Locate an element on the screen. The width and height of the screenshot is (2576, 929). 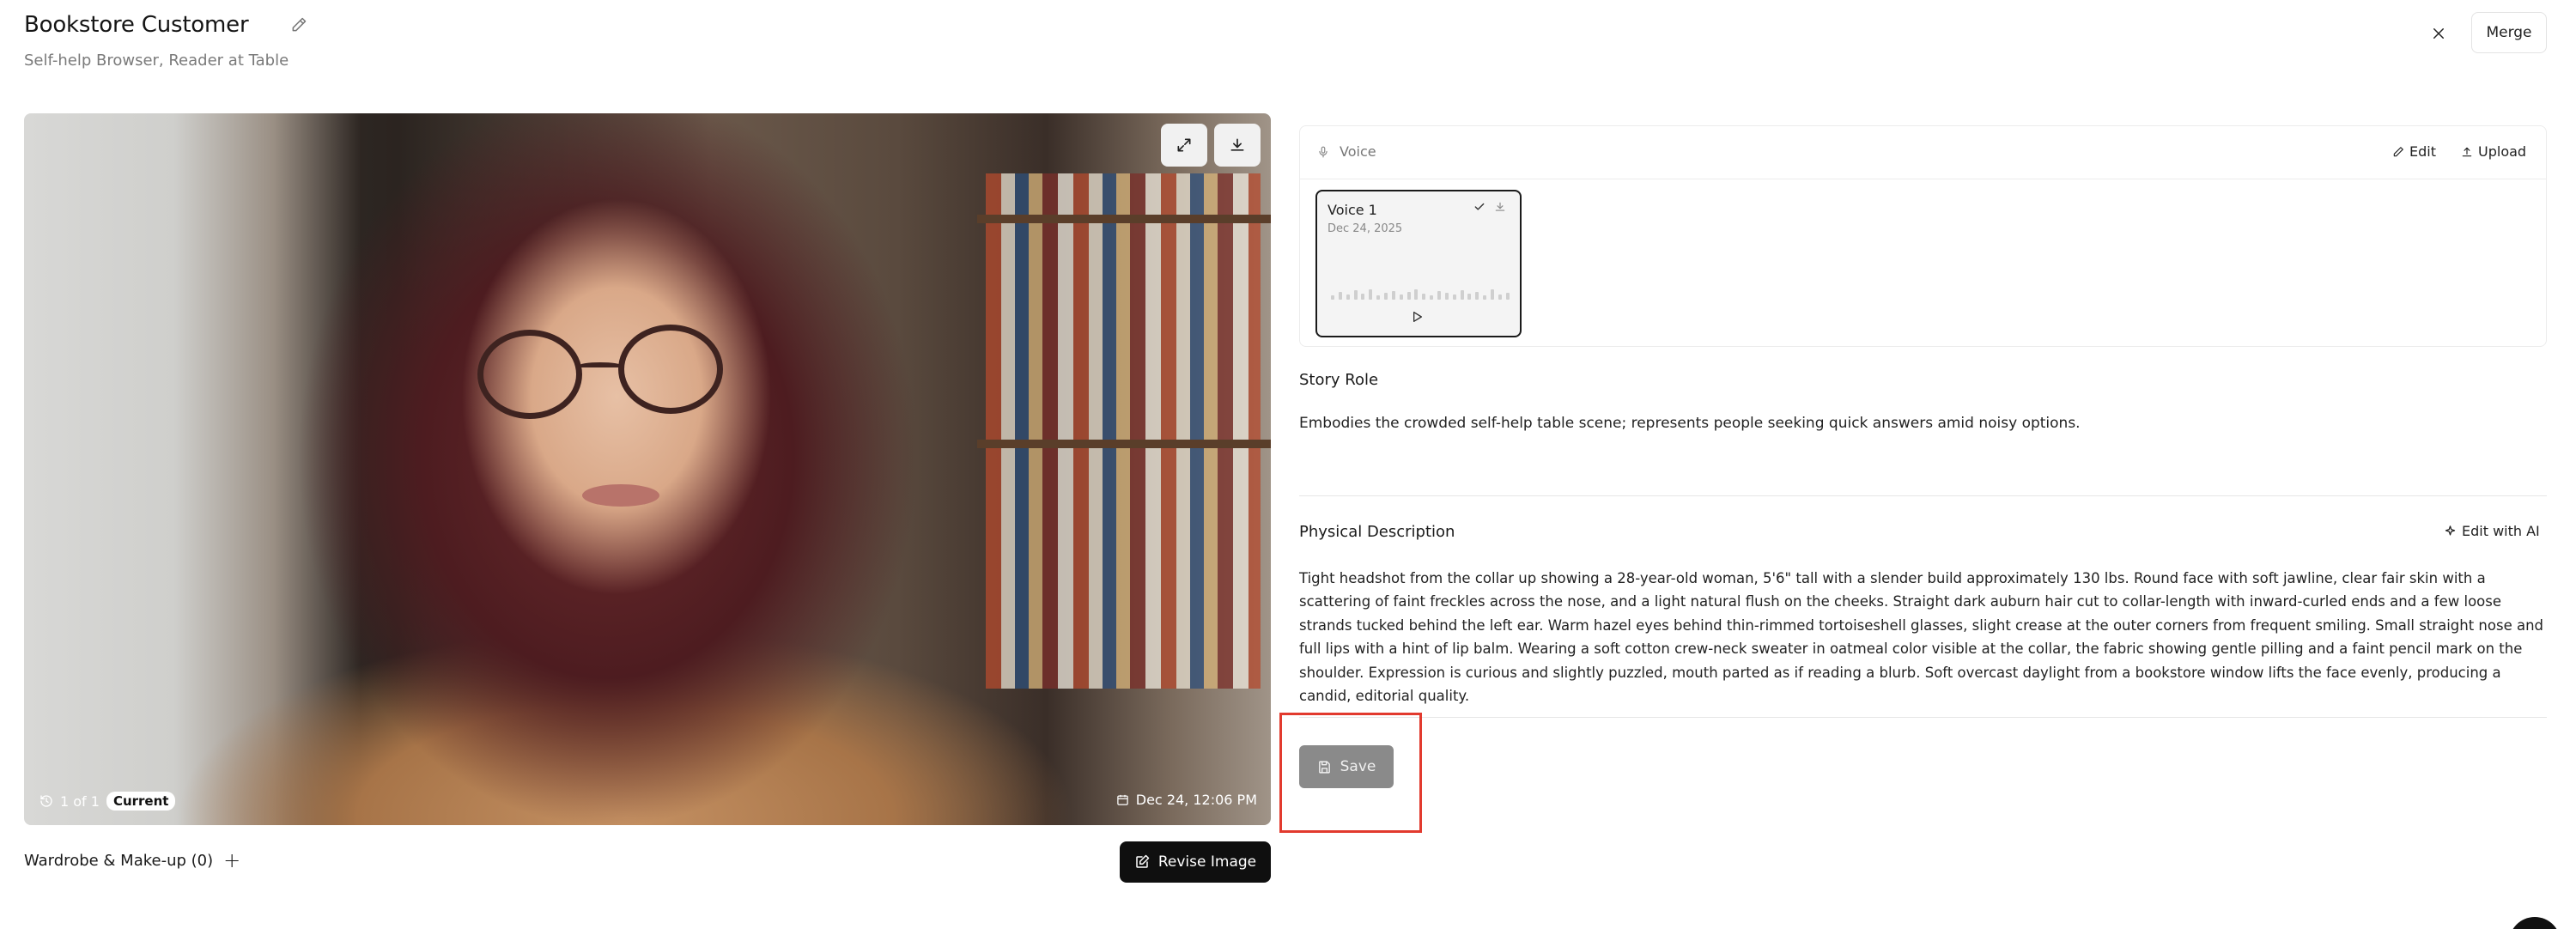
play-icon is located at coordinates (1417, 318).